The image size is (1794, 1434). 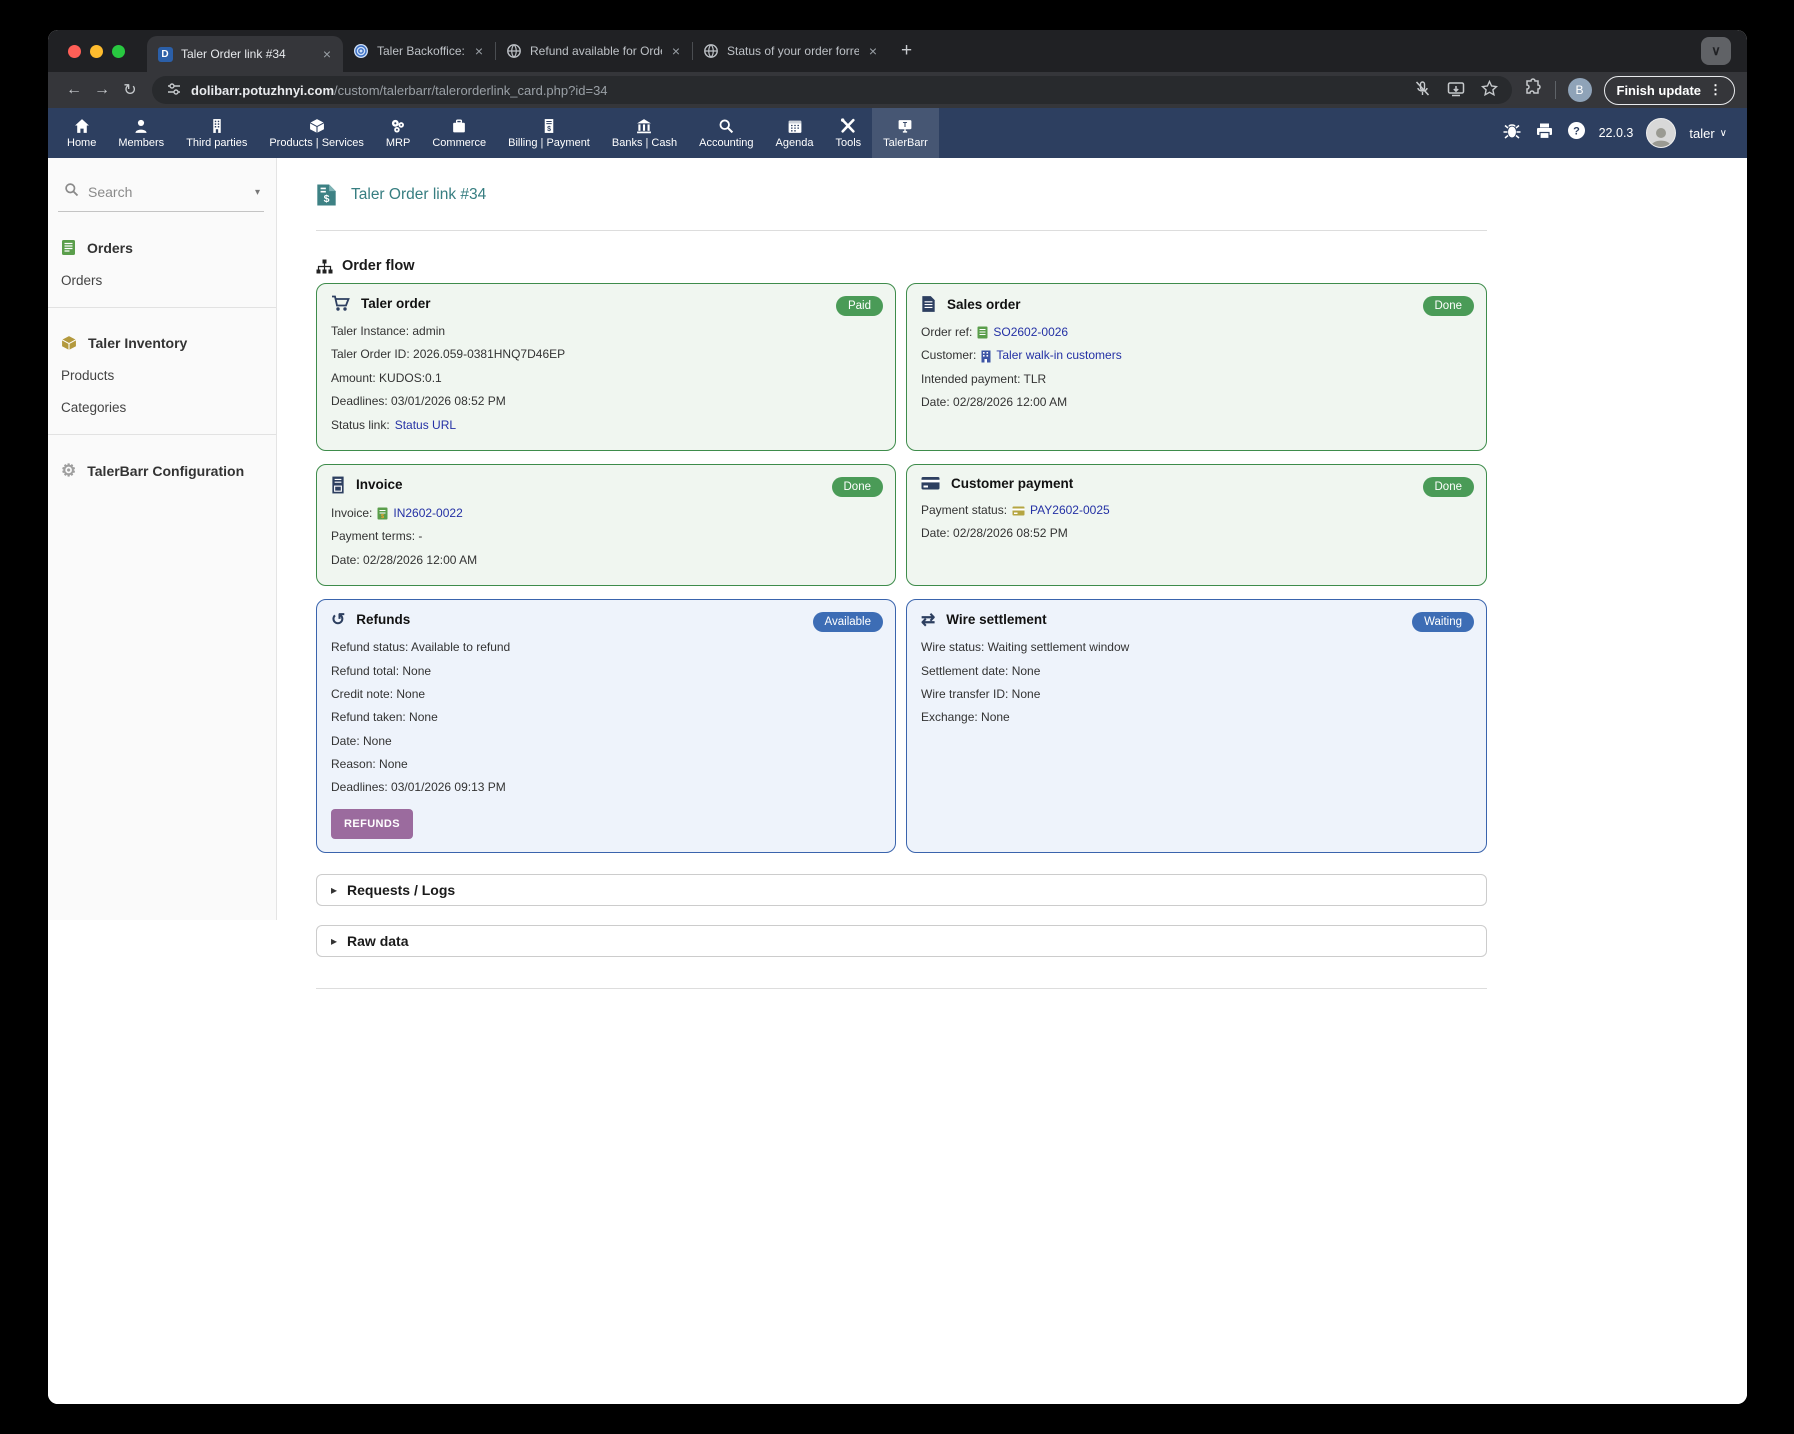 What do you see at coordinates (901, 889) in the screenshot?
I see `requests-logs-toggle: ▸ Requests / Logs` at bounding box center [901, 889].